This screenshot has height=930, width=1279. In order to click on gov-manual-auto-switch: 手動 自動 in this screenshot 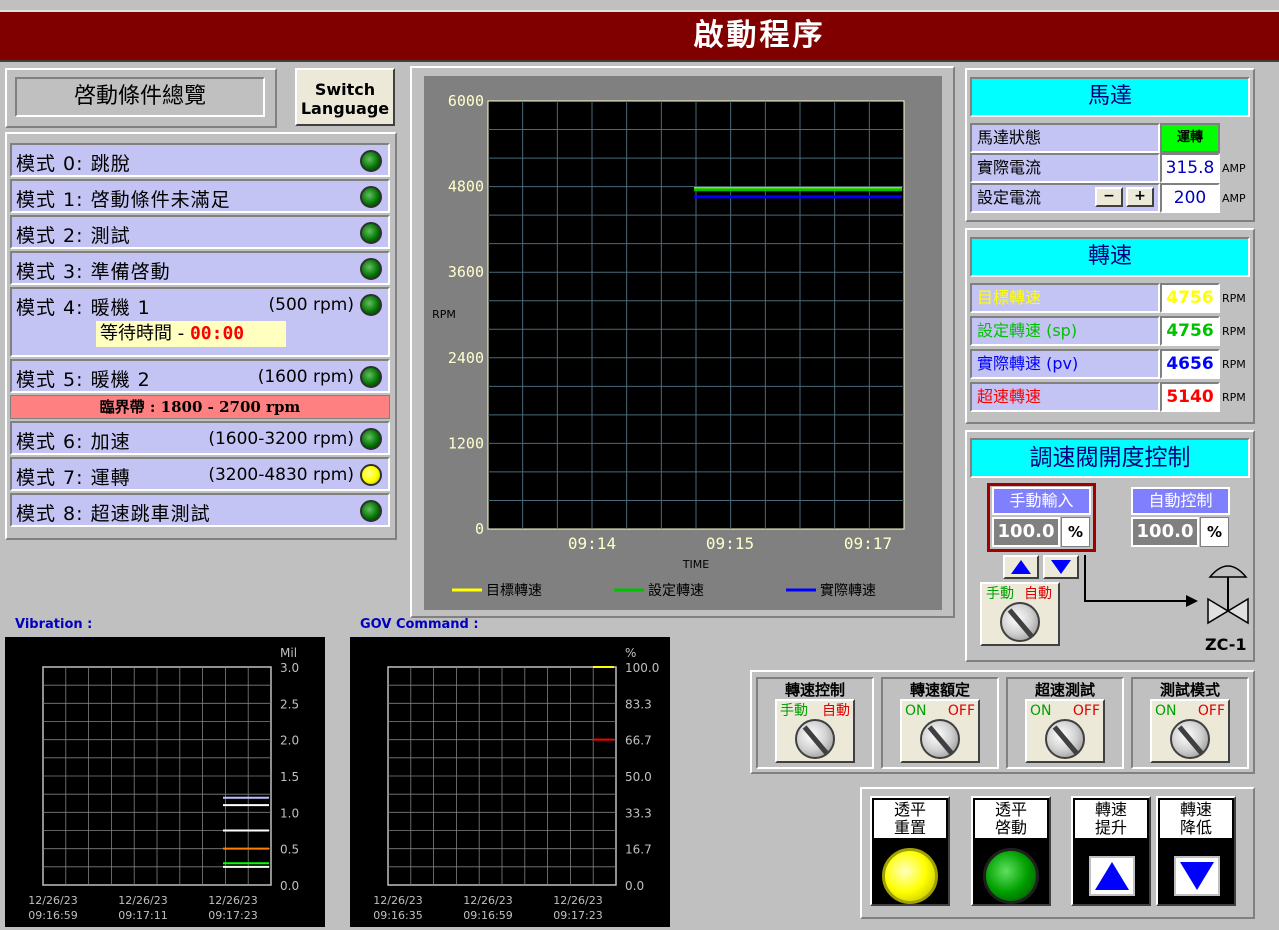, I will do `click(1020, 614)`.